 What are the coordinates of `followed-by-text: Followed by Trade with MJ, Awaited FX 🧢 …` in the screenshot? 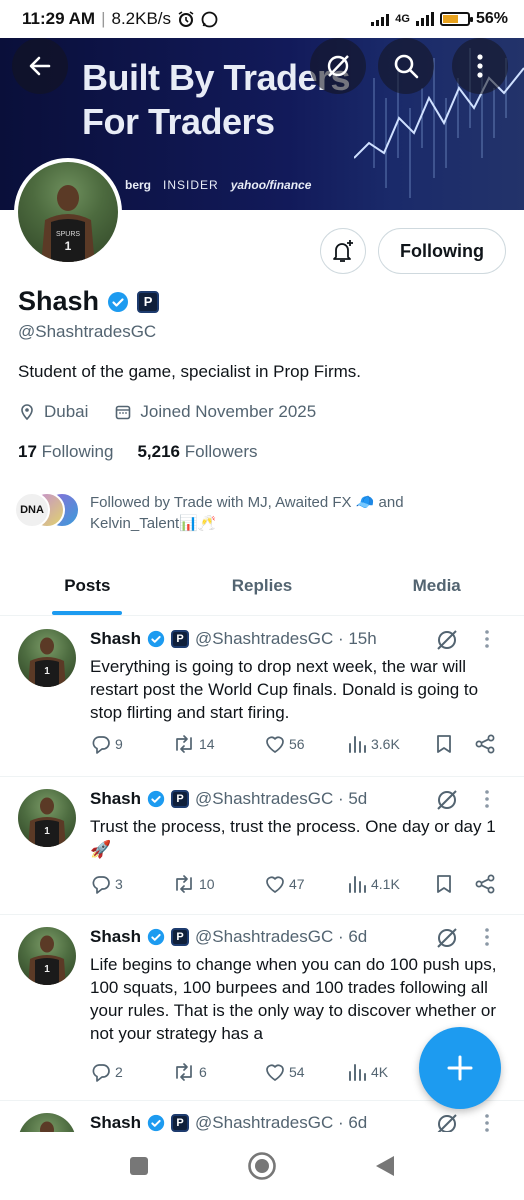 It's located at (270, 513).